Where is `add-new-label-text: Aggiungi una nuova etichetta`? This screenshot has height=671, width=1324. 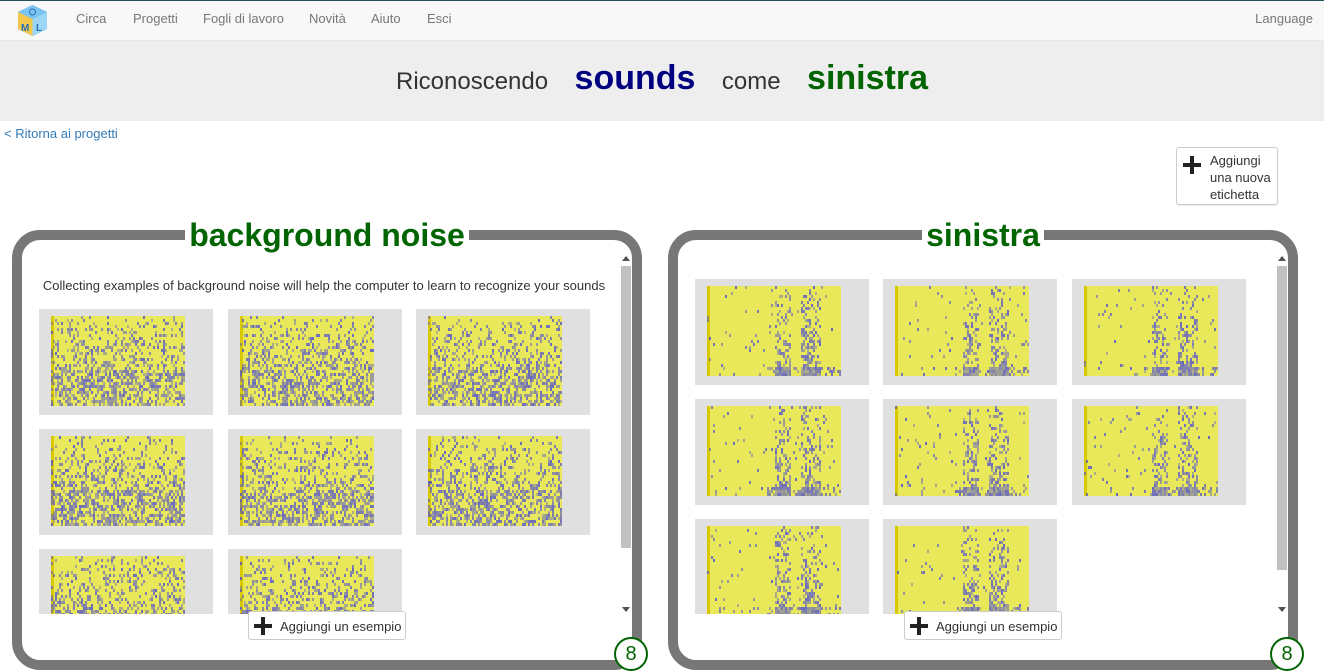
add-new-label-text: Aggiungi una nuova etichetta is located at coordinates (1243, 177).